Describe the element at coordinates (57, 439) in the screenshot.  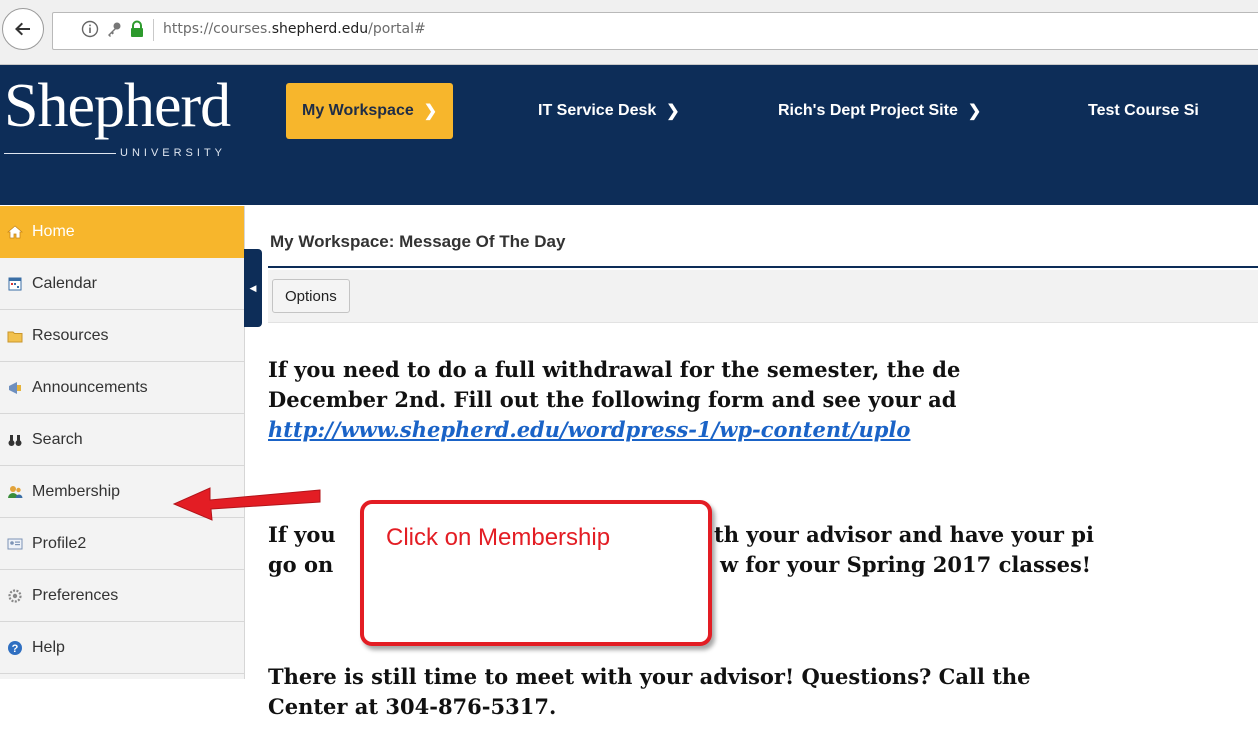
I see `nav-item-label: Search` at that location.